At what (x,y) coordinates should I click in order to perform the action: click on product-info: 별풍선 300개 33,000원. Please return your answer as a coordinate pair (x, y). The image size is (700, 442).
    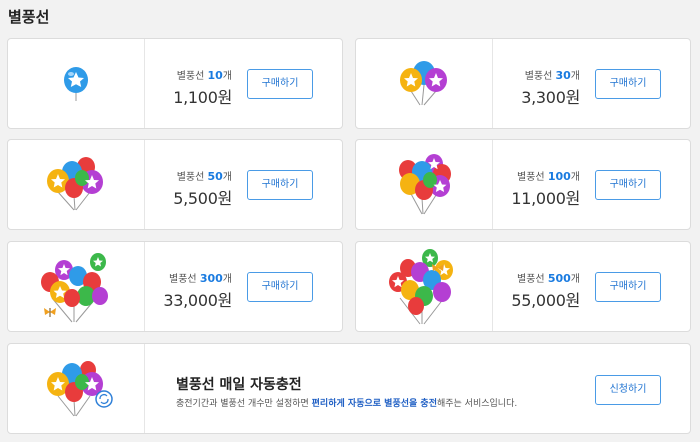
    Looking at the image, I should click on (197, 290).